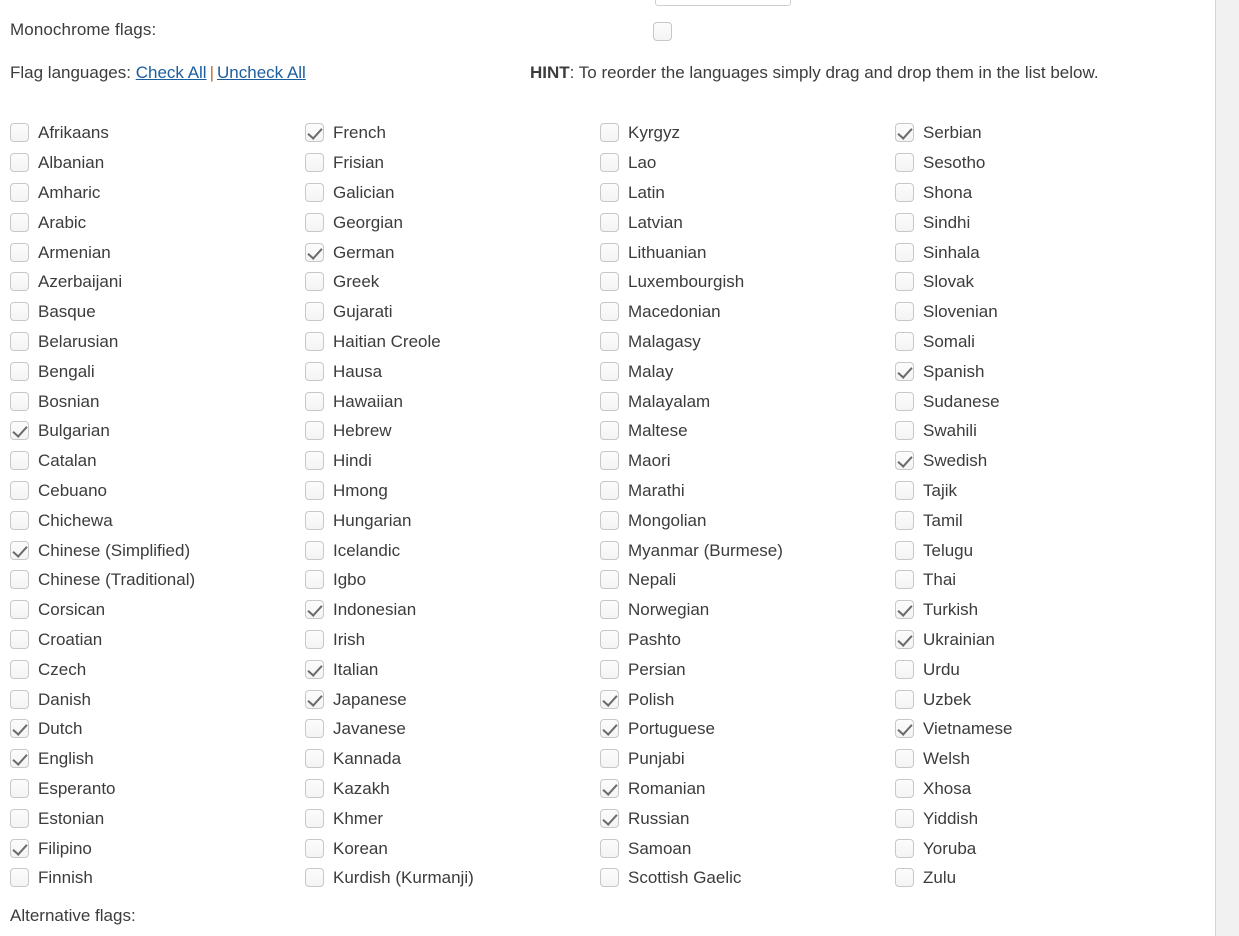 Image resolution: width=1239 pixels, height=936 pixels. I want to click on language-checkbox-item: Russian, so click(750, 818).